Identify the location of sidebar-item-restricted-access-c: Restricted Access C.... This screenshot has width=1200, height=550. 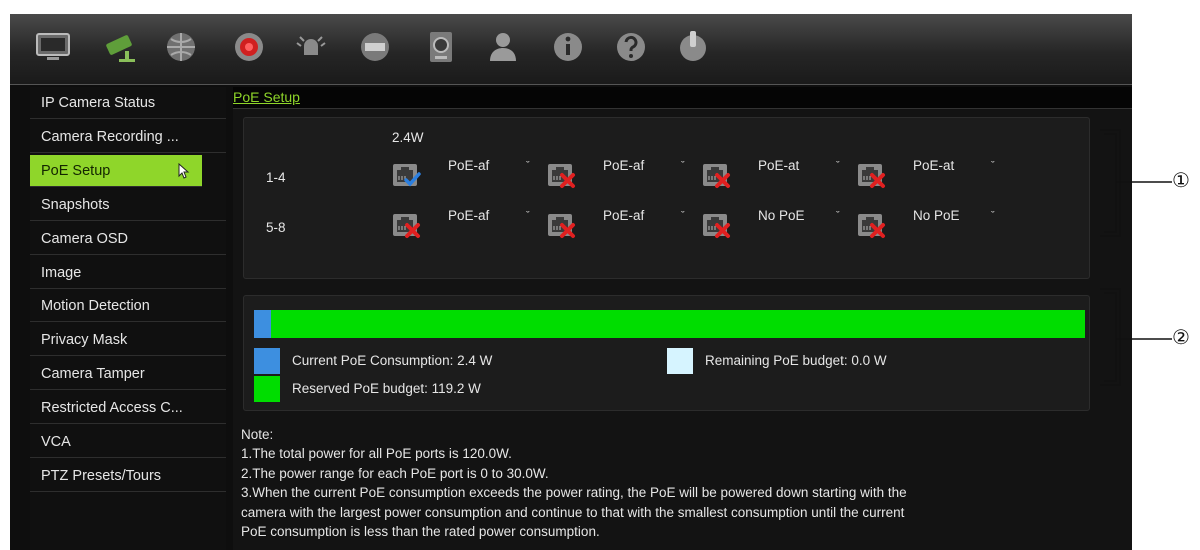
(128, 408).